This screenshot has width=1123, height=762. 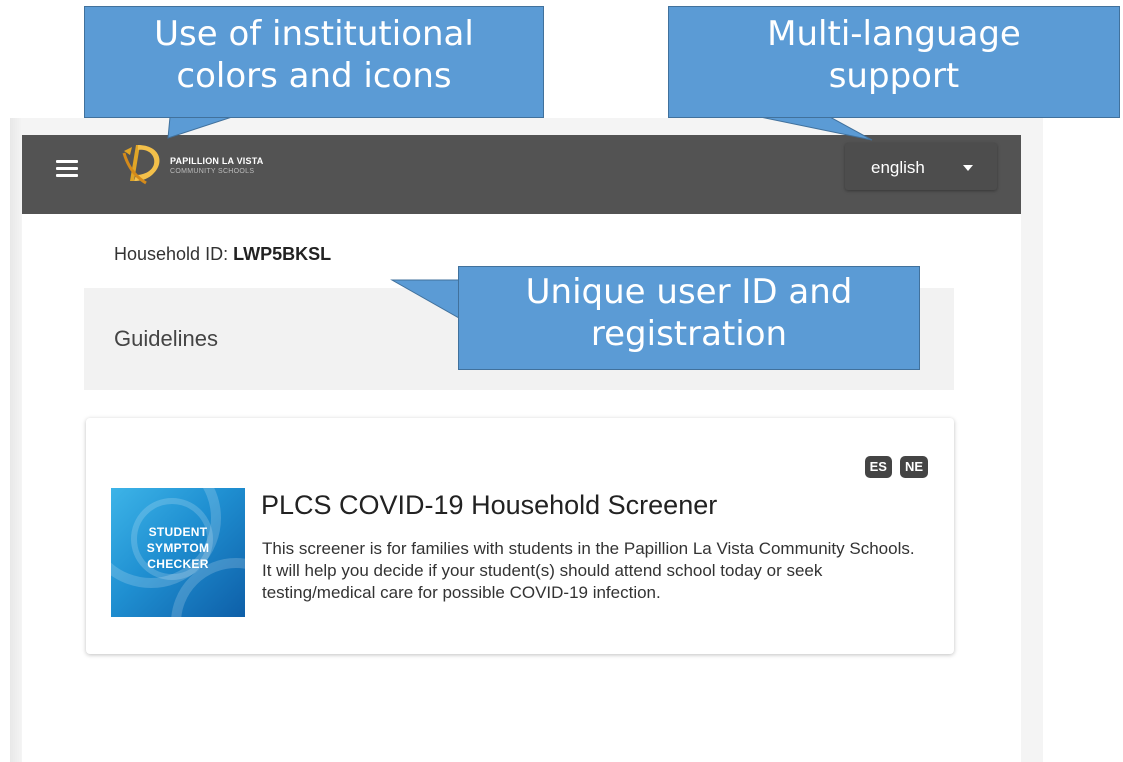 I want to click on language-selector: english, so click(x=921, y=166).